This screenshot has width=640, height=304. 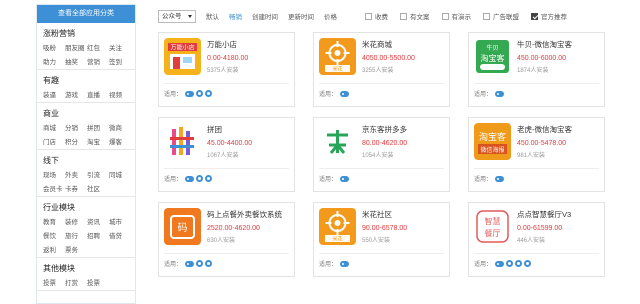 I want to click on sidebar-category-link: 装修, so click(x=76, y=221).